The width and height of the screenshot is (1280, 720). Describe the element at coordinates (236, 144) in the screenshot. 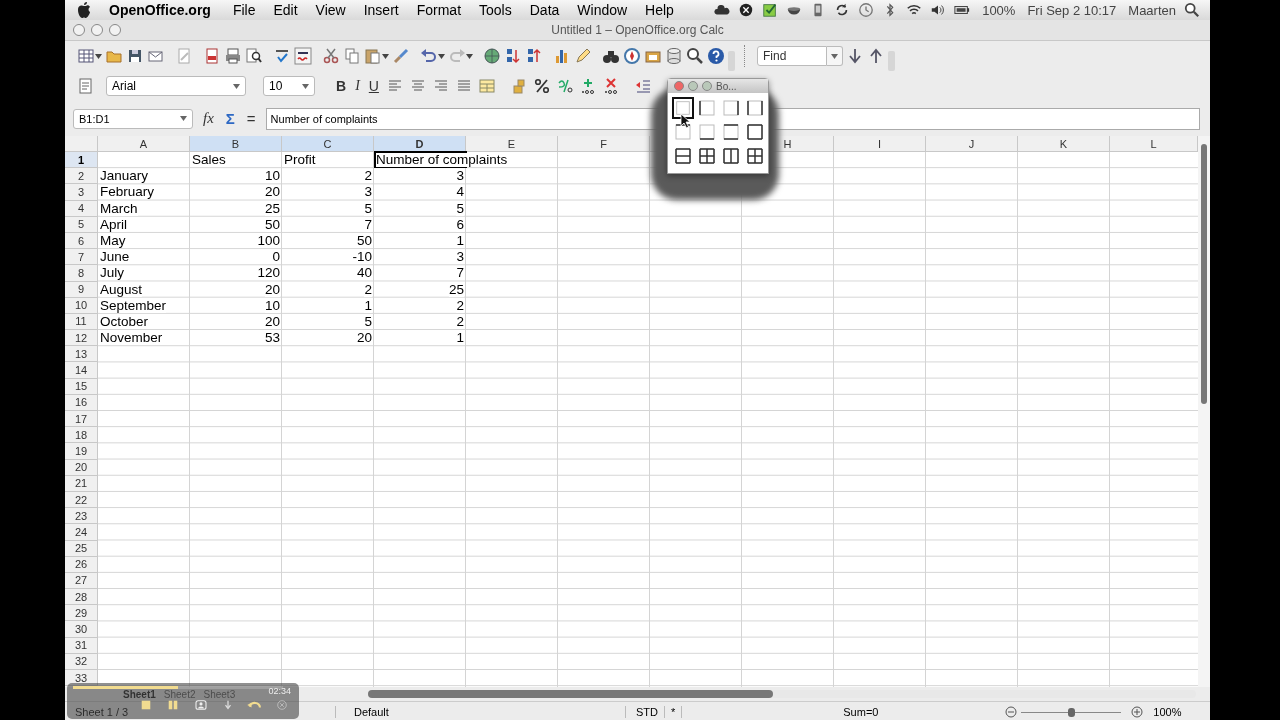

I see `column-header: B` at that location.